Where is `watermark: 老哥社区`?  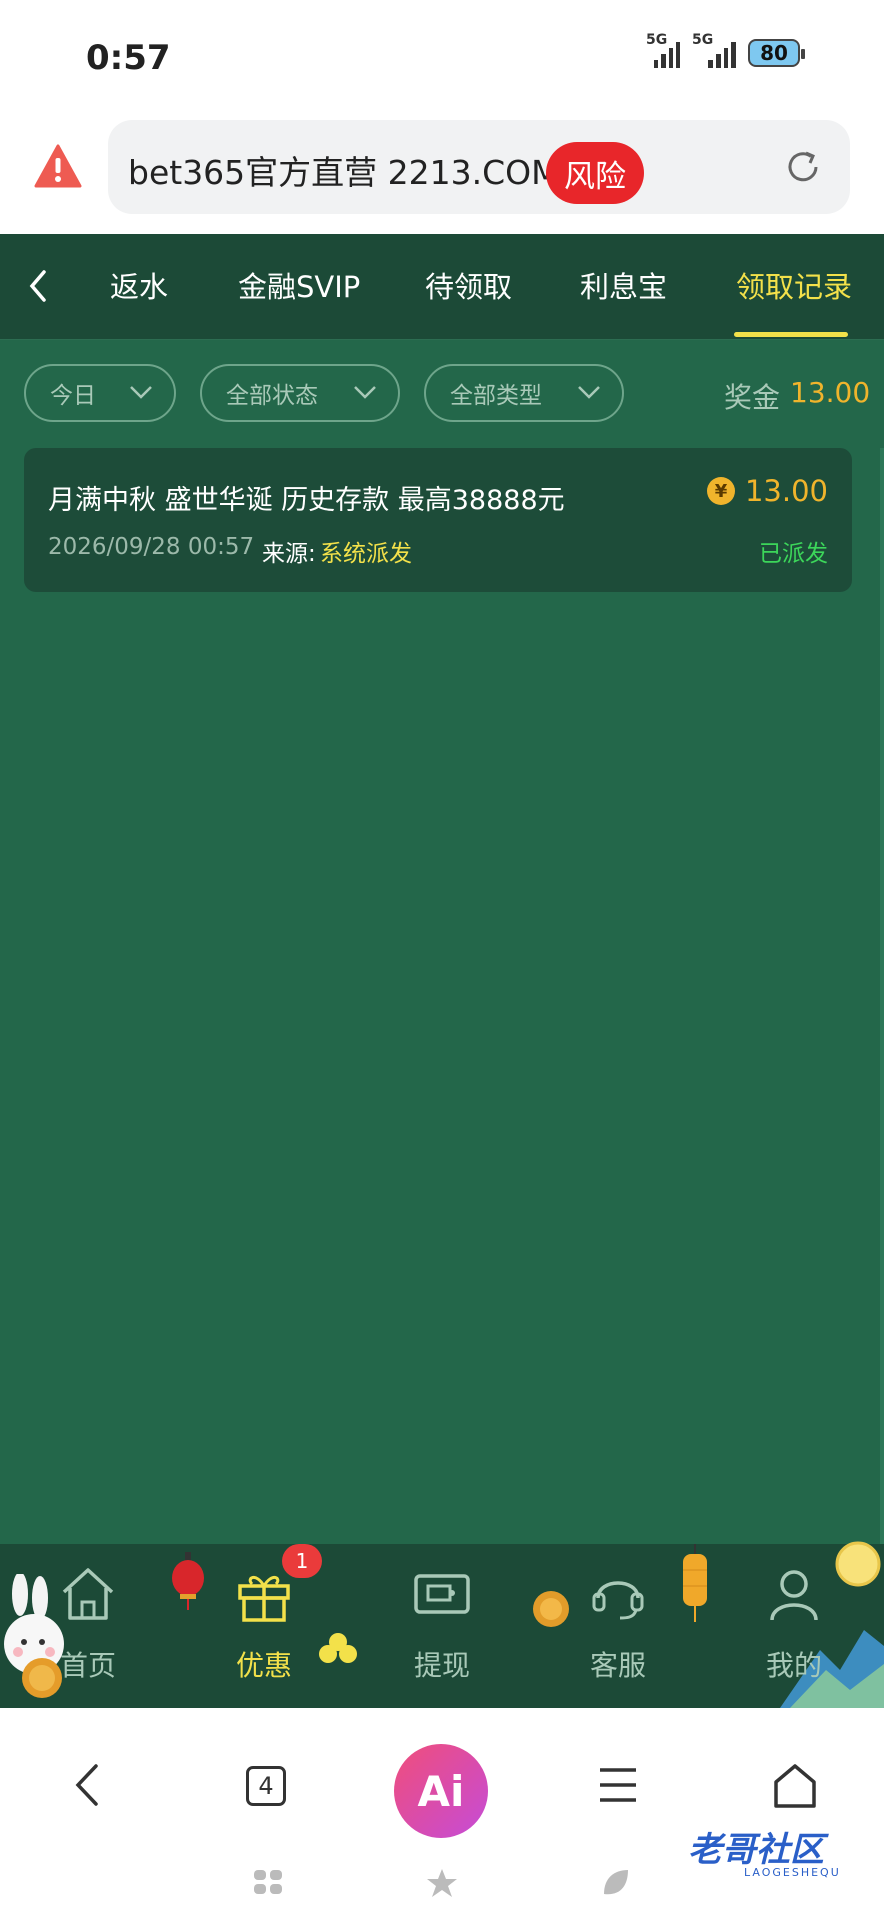
watermark: 老哥社区 is located at coordinates (756, 1850).